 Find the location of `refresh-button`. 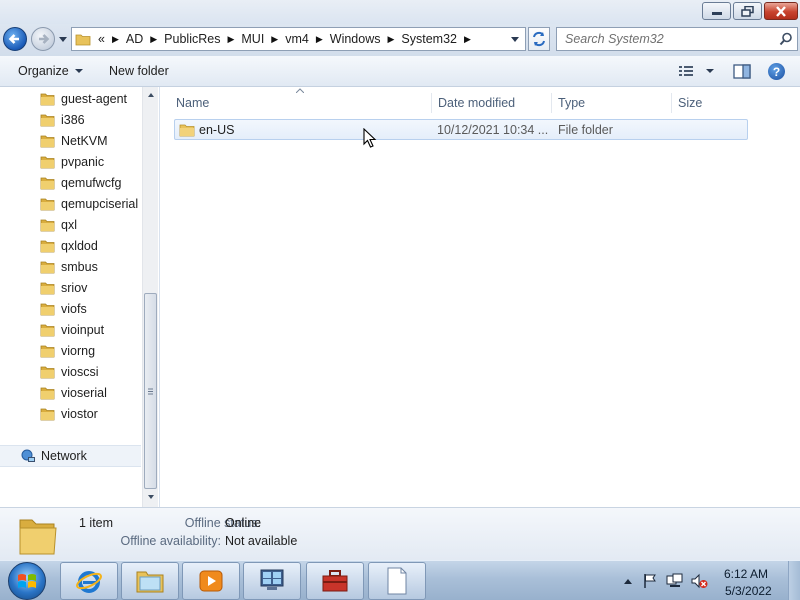

refresh-button is located at coordinates (539, 39).